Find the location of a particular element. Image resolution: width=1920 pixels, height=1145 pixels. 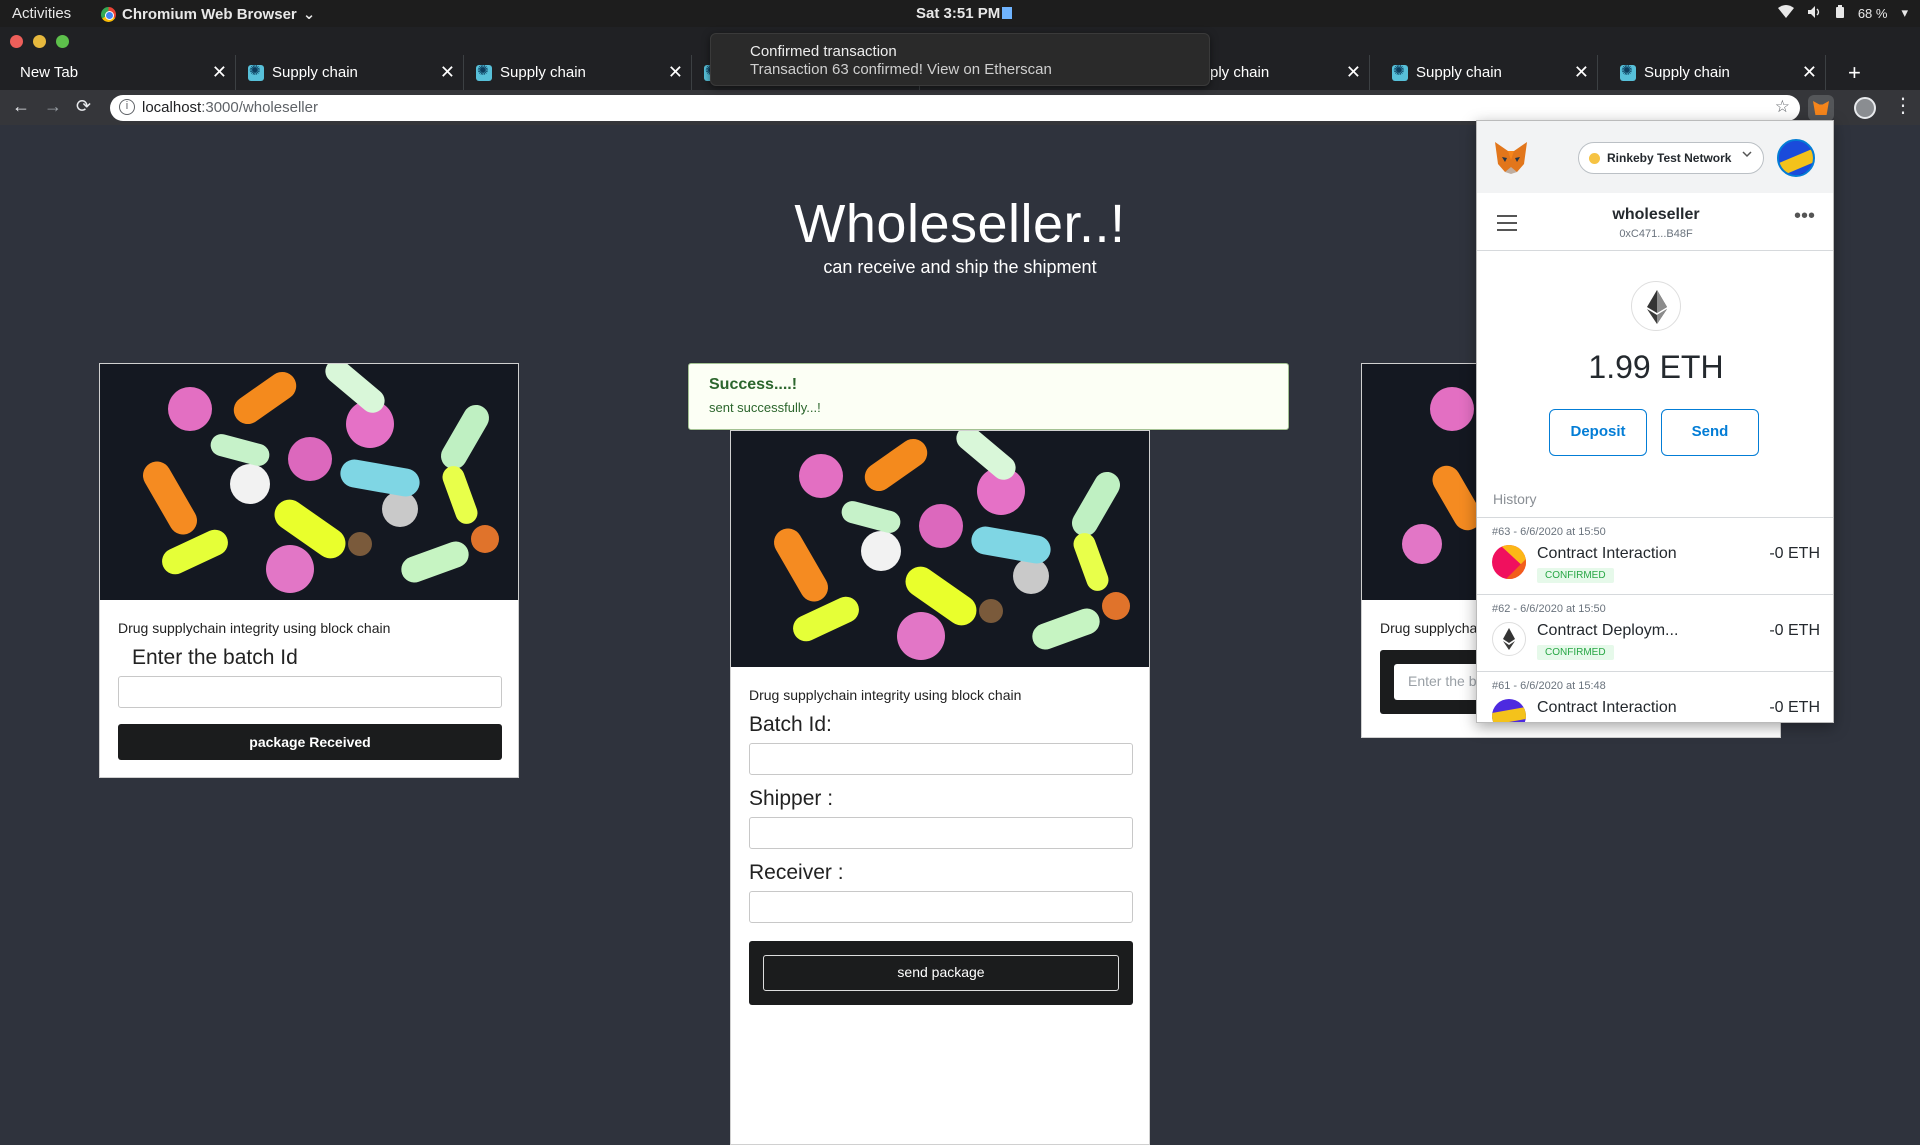

card-description: Drug supplychai is located at coordinates (1430, 628).